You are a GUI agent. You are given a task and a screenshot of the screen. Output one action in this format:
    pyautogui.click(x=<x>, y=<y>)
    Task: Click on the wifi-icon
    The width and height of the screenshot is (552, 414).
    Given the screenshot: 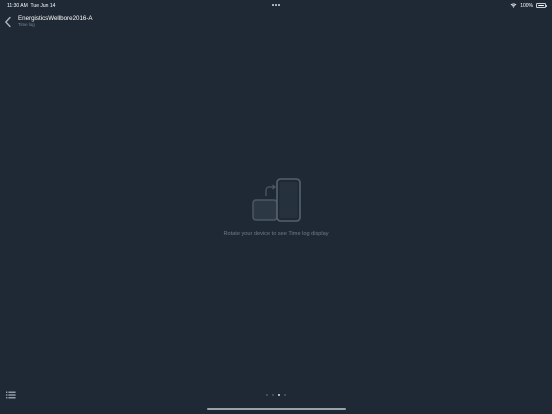 What is the action you would take?
    pyautogui.click(x=513, y=5)
    